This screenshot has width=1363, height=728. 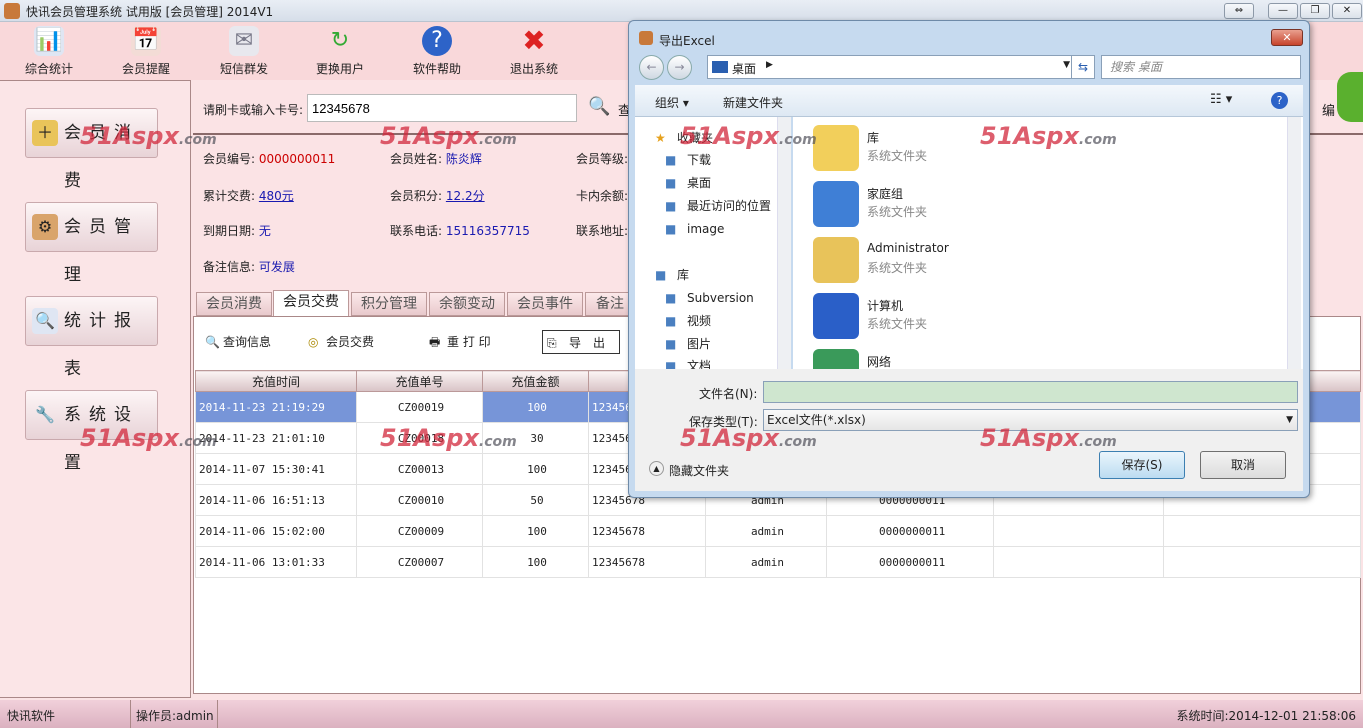 I want to click on new-folder-button: 新建文件夹, so click(x=753, y=102).